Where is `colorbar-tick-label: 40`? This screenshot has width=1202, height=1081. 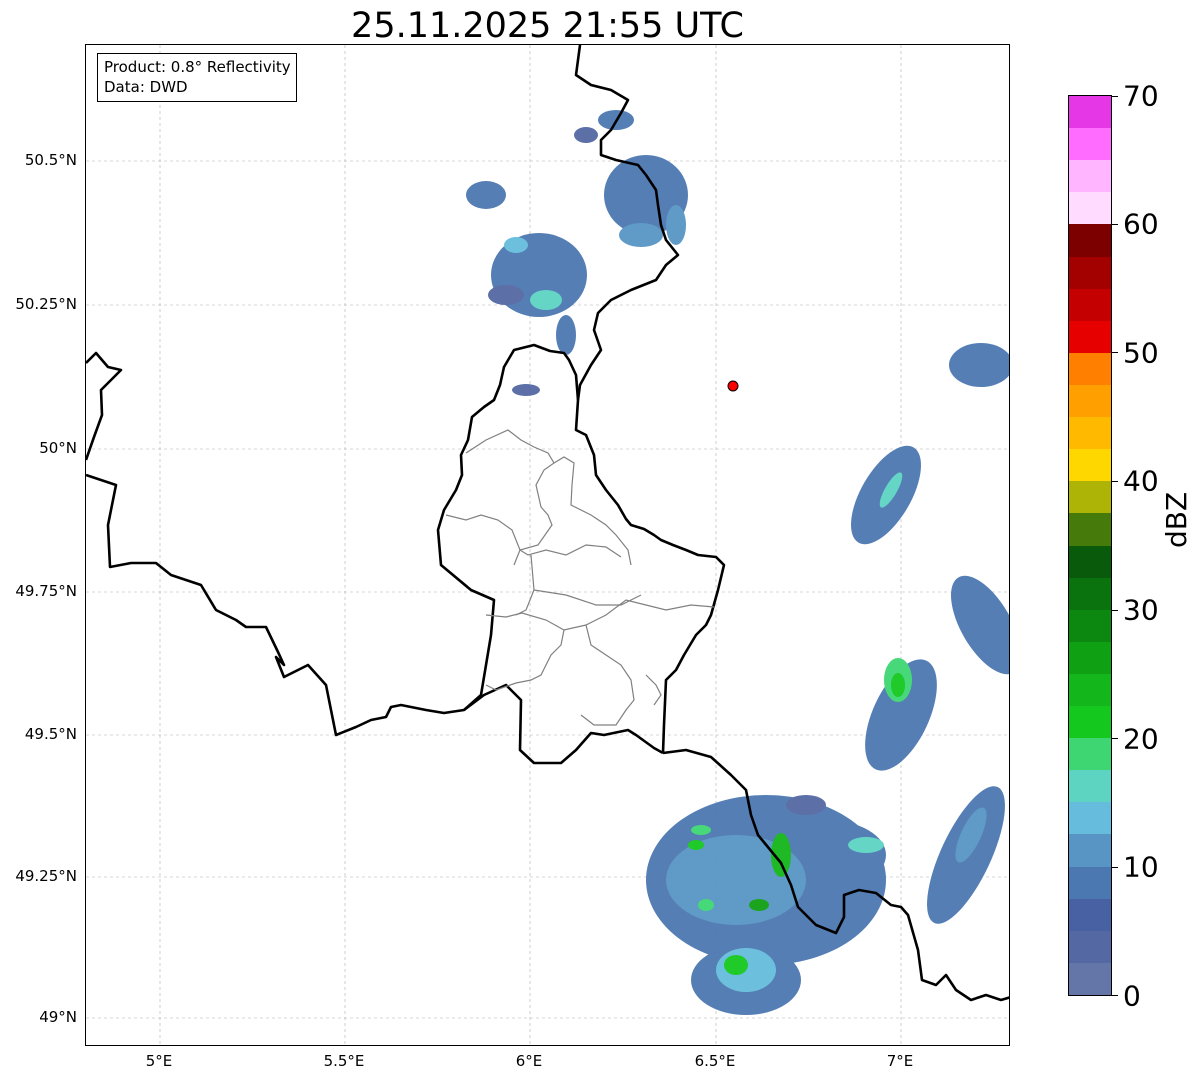 colorbar-tick-label: 40 is located at coordinates (1141, 481).